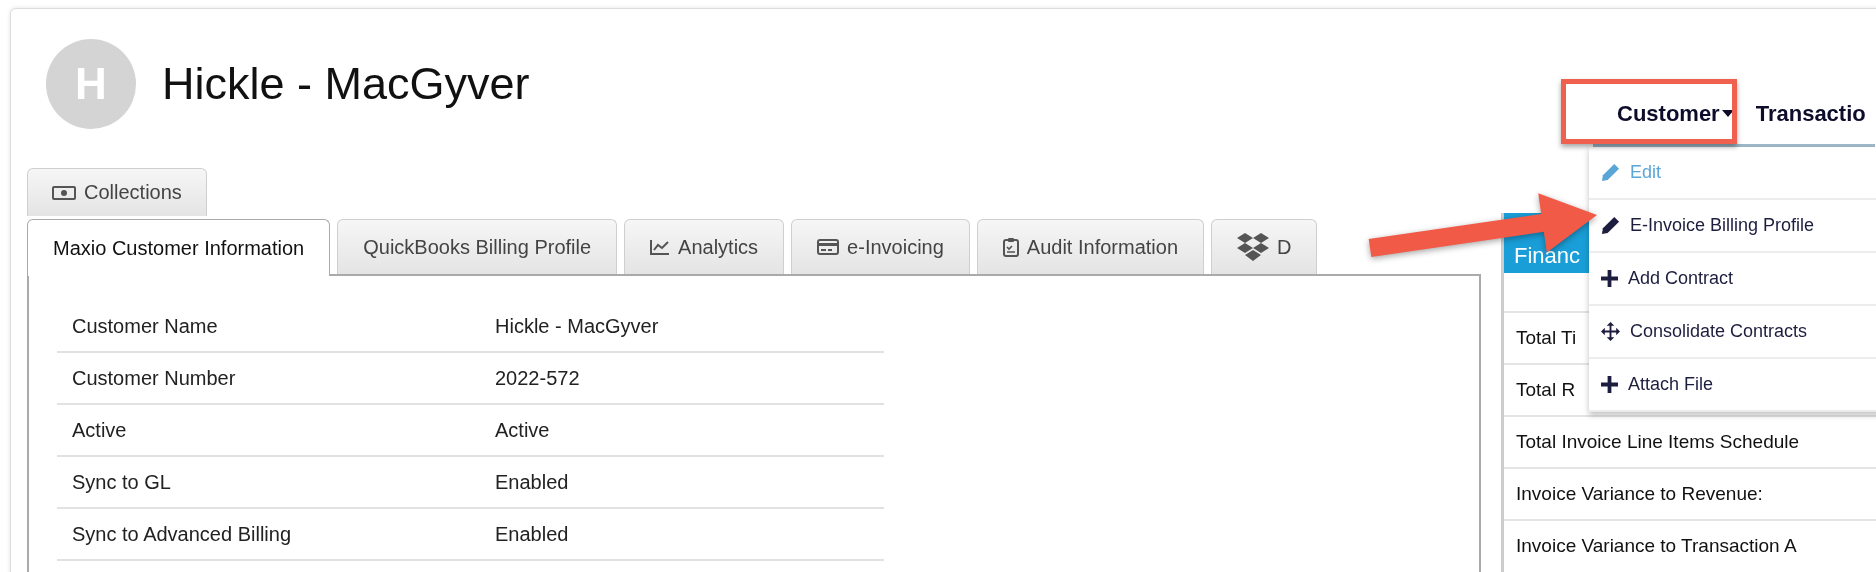  I want to click on customer-title: Hickle - MacGyver, so click(346, 84).